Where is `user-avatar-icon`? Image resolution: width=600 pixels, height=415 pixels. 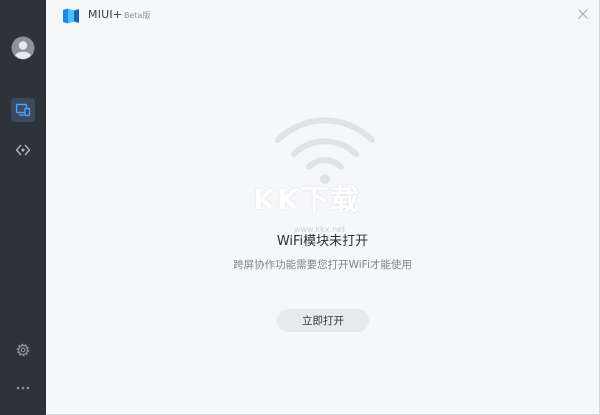 user-avatar-icon is located at coordinates (23, 48).